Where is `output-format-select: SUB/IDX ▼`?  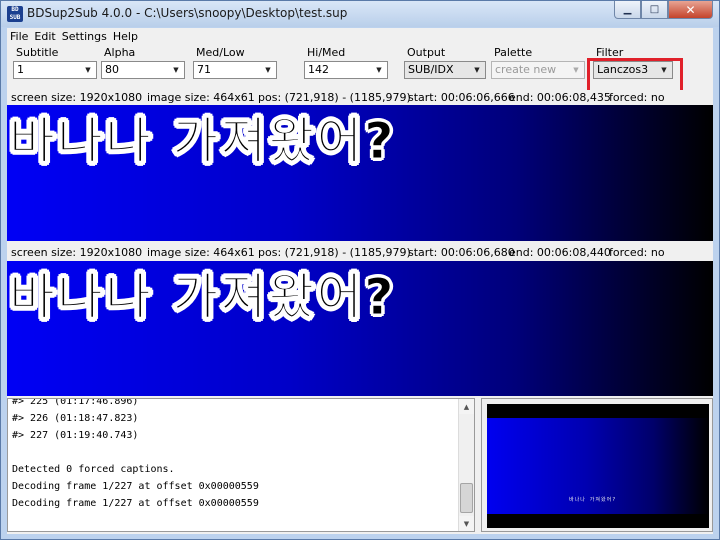 output-format-select: SUB/IDX ▼ is located at coordinates (445, 70).